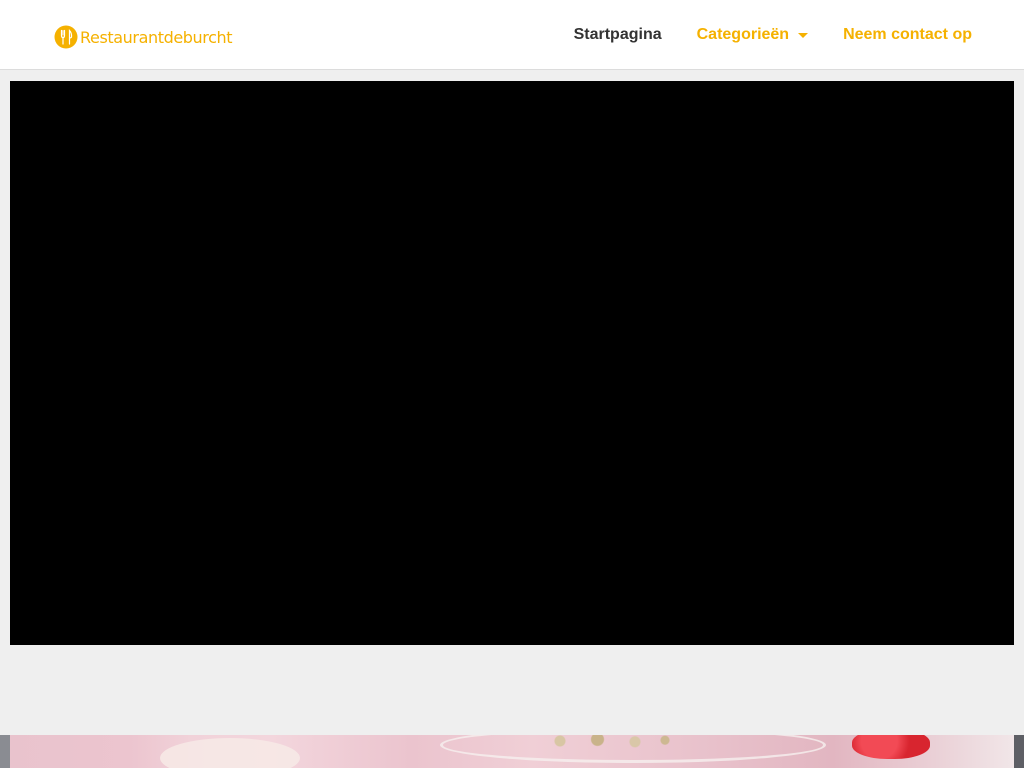 This screenshot has height=768, width=1024. I want to click on food-photo, so click(512, 751).